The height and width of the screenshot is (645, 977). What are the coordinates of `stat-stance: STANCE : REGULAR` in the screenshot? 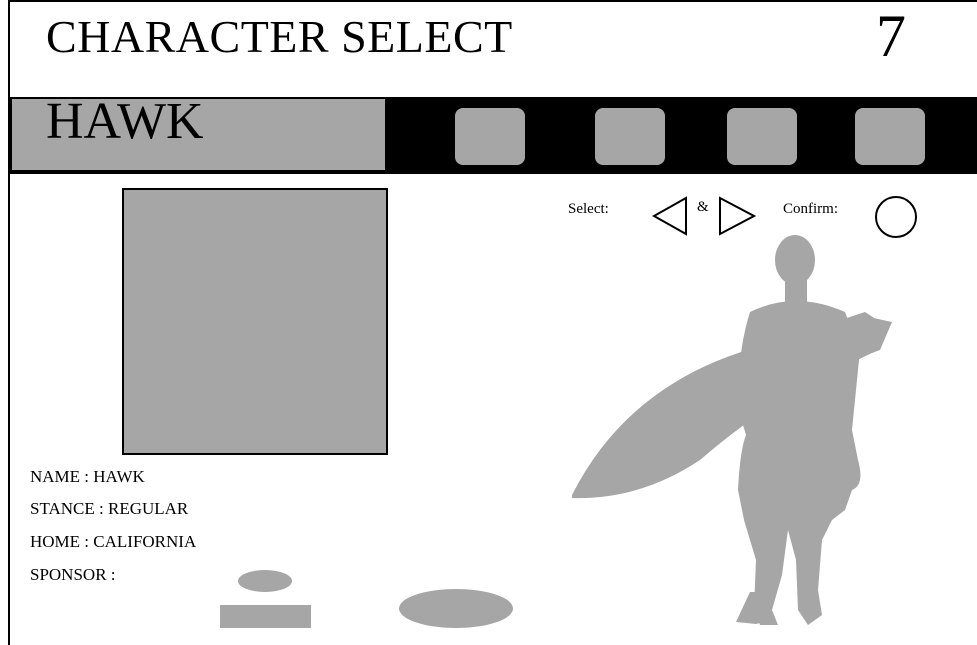 It's located at (109, 508).